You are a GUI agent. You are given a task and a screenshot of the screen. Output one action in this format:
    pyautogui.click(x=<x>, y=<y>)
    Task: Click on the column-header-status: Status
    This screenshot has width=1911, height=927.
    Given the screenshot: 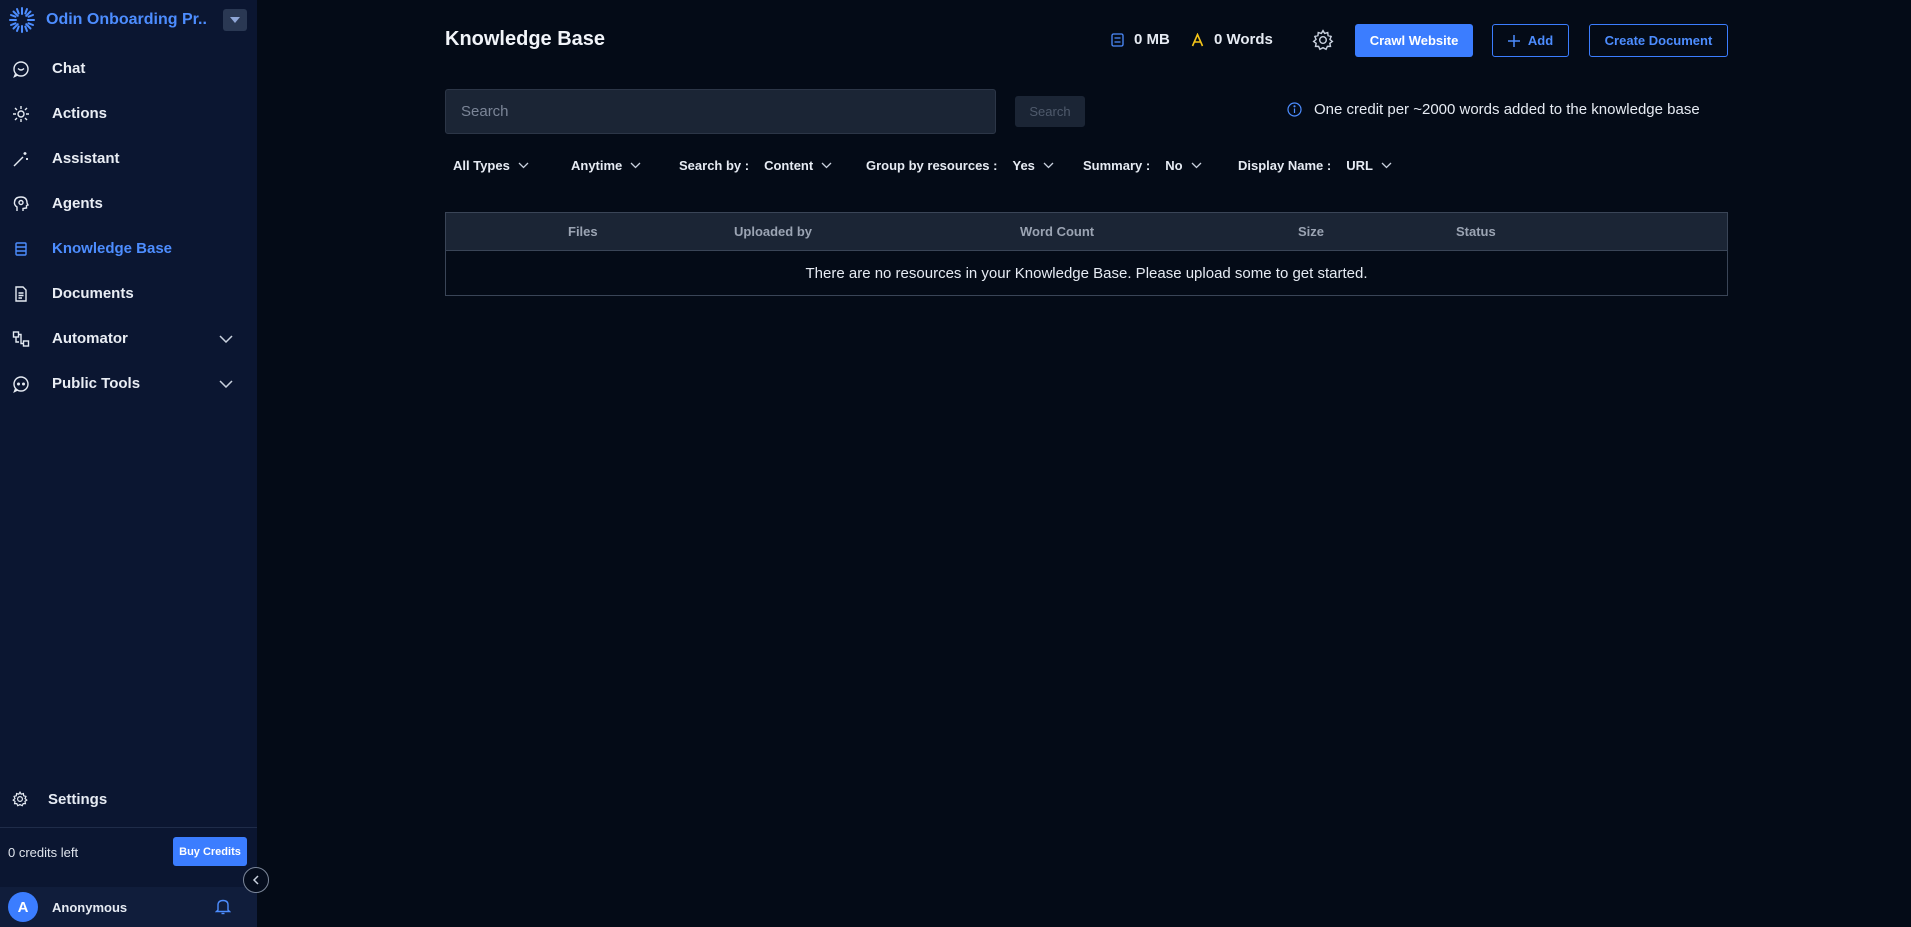 What is the action you would take?
    pyautogui.click(x=1476, y=231)
    